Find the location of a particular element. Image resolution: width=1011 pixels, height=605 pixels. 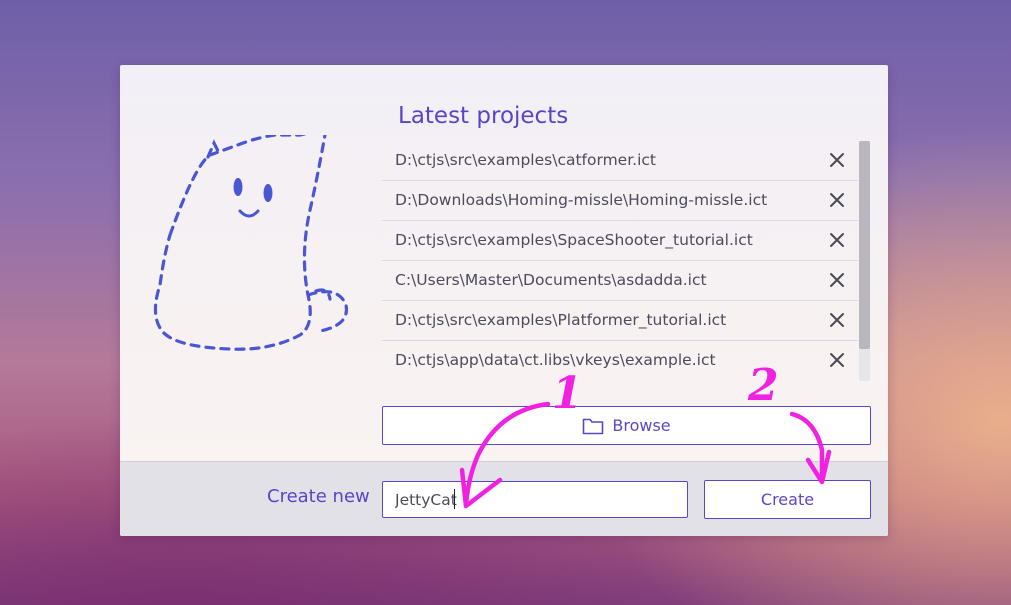

project-name-input is located at coordinates (535, 499).